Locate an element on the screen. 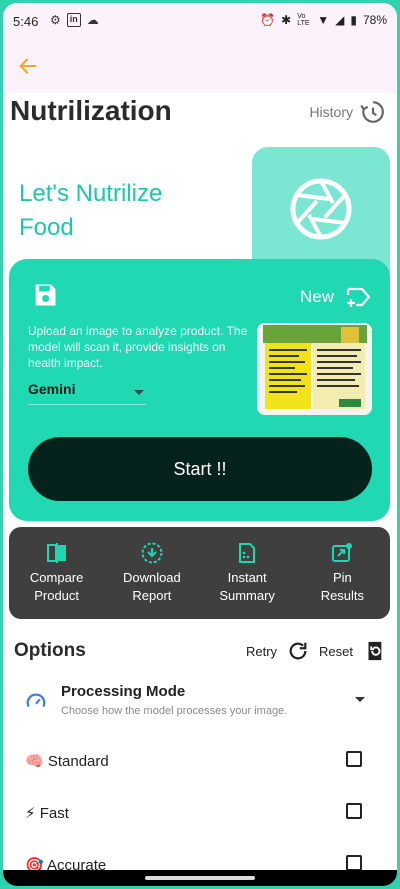 The width and height of the screenshot is (400, 889). retry-label: Retry is located at coordinates (261, 651).